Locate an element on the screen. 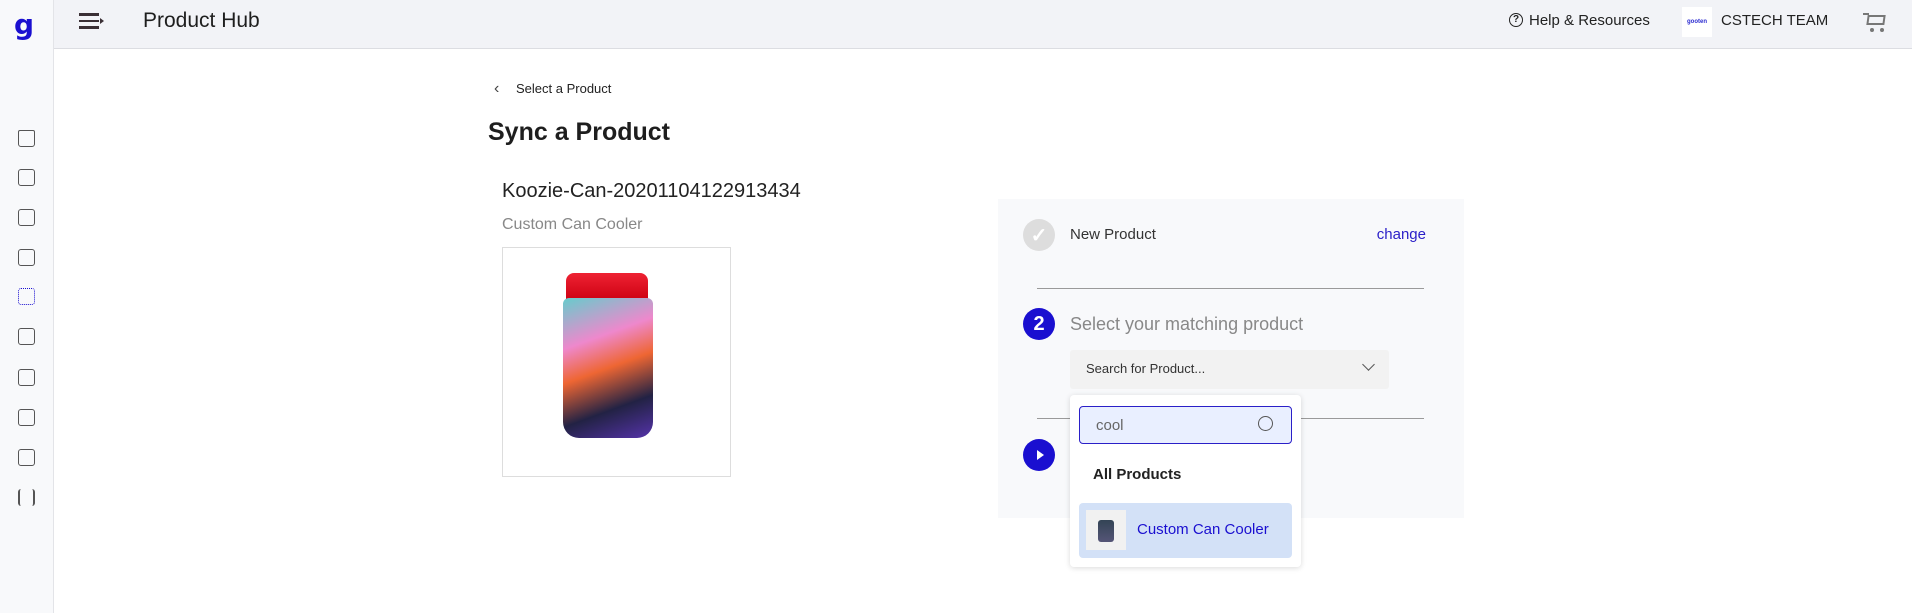 The width and height of the screenshot is (1912, 613). sidebar: g is located at coordinates (27, 306).